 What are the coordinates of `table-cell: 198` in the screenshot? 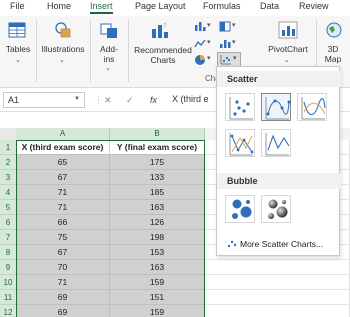 It's located at (157, 237).